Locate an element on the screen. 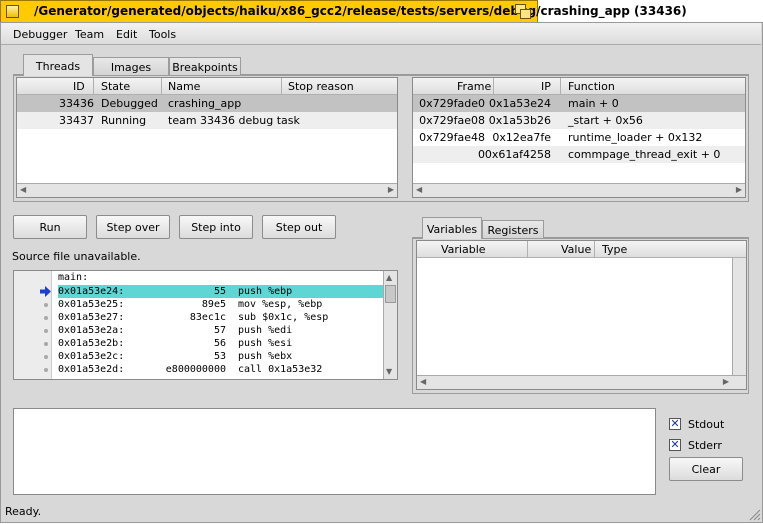 This screenshot has width=763, height=524. column-function: Function is located at coordinates (591, 86).